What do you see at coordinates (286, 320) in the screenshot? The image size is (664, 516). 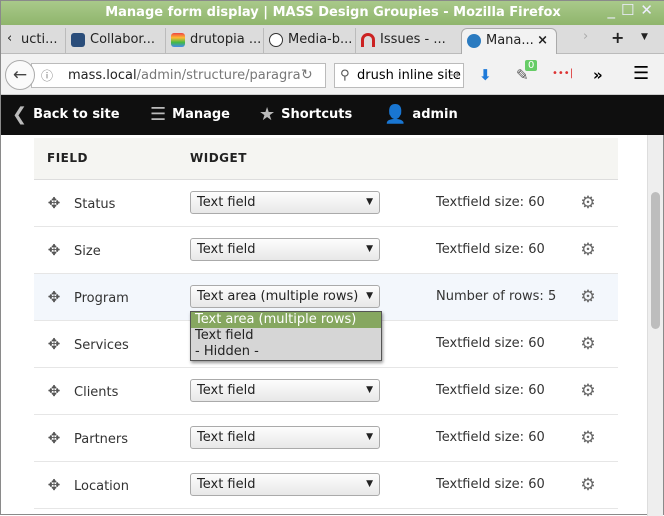 I see `dropdown-option: Text area (multiple rows)` at bounding box center [286, 320].